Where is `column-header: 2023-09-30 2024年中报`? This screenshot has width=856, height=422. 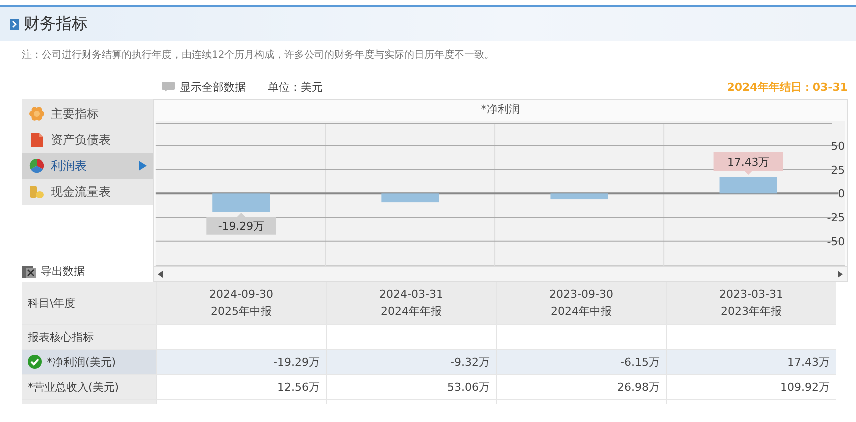
column-header: 2023-09-30 2024年中报 is located at coordinates (581, 303).